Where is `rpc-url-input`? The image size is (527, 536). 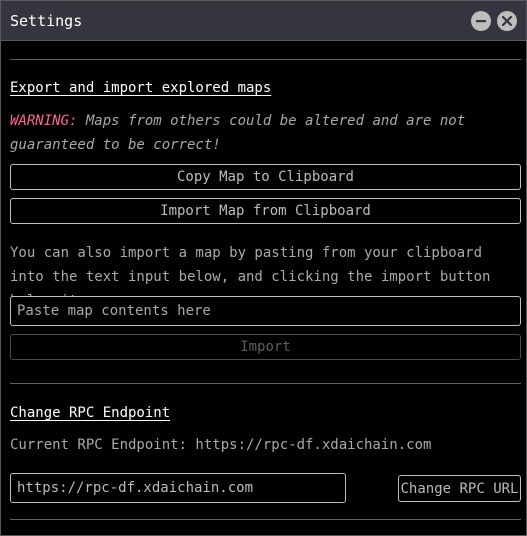
rpc-url-input is located at coordinates (178, 488).